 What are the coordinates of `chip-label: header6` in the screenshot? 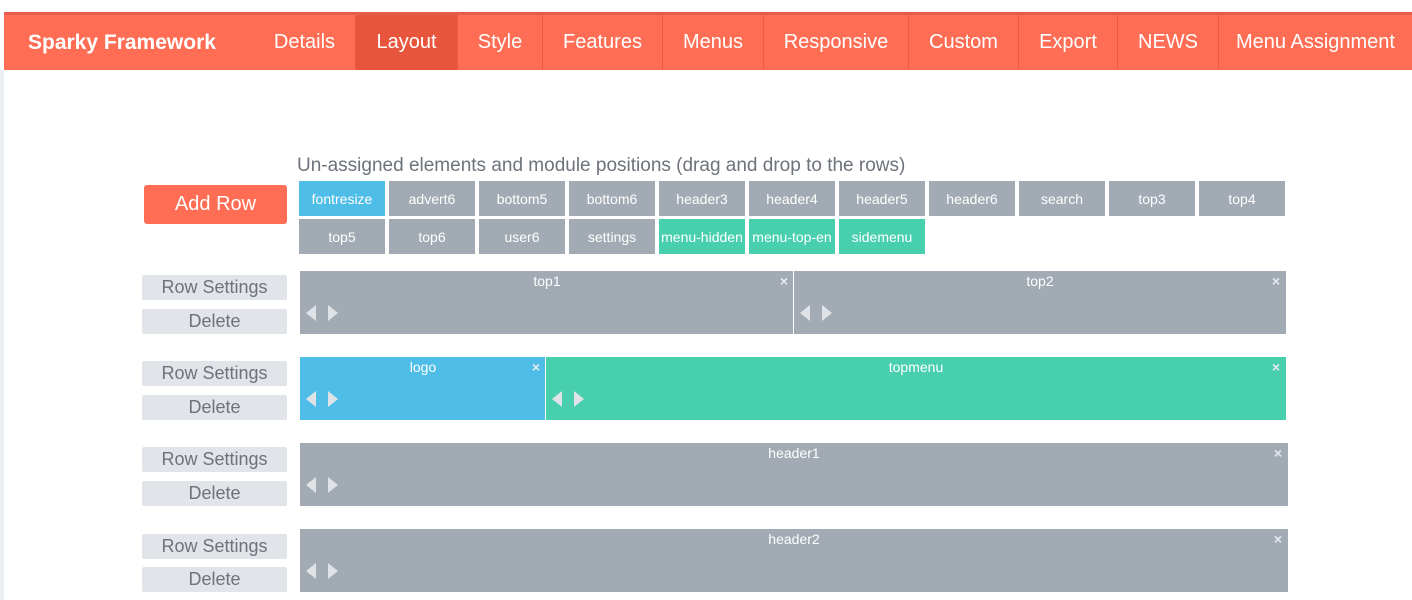 It's located at (972, 198).